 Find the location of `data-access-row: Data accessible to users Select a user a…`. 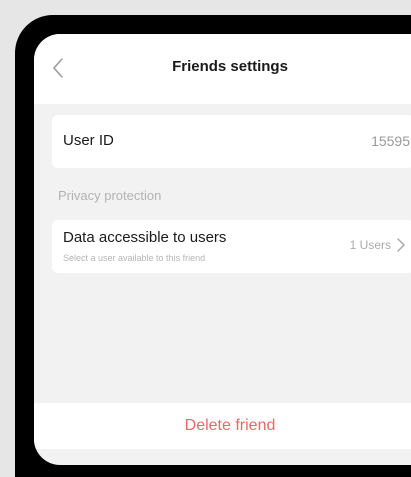

data-access-row: Data accessible to users Select a user a… is located at coordinates (231, 246).